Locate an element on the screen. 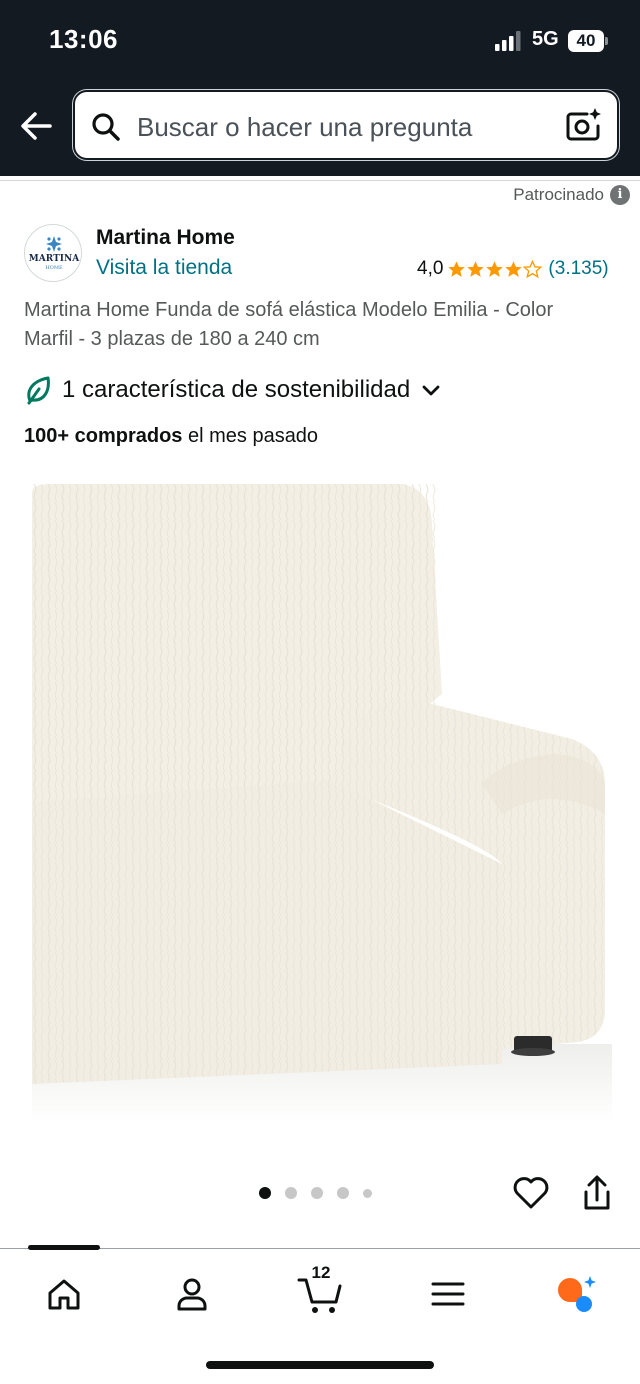 This screenshot has width=640, height=1384. rating-summary: 4,0 (3.135) is located at coordinates (513, 269).